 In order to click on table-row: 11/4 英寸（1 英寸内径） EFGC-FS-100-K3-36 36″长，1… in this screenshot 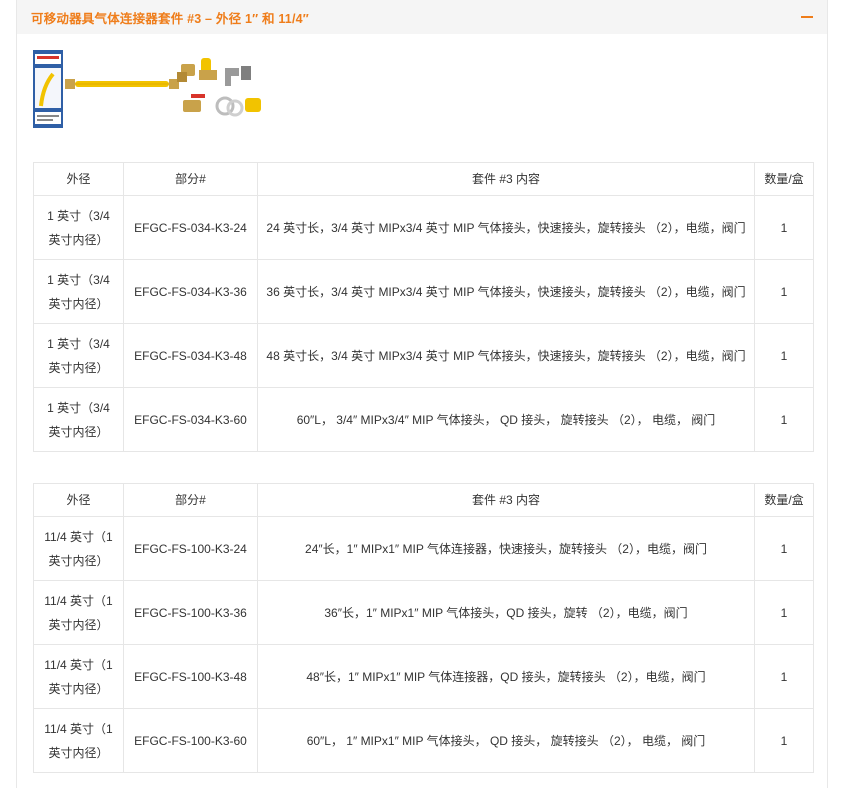, I will do `click(423, 612)`.